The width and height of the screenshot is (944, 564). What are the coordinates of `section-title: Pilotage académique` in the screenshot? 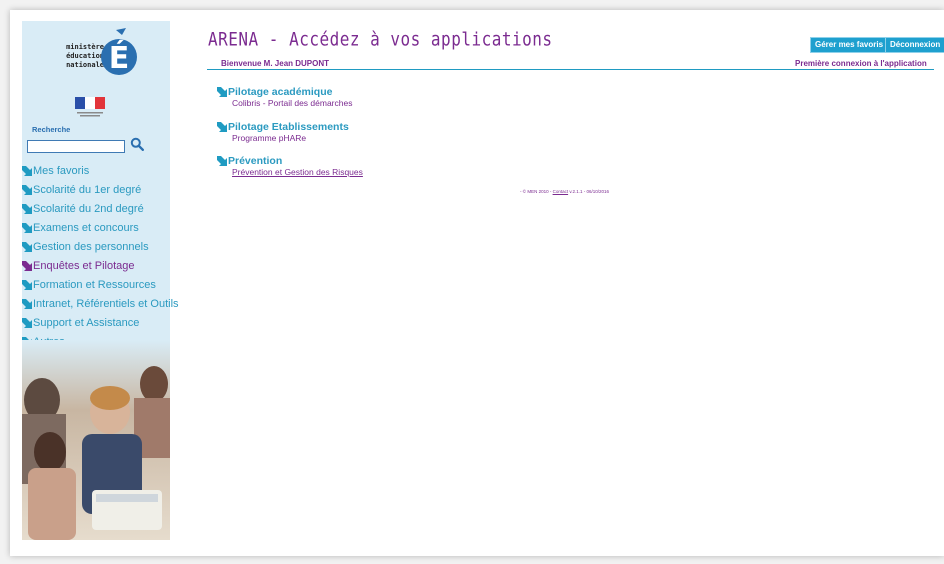 It's located at (284, 92).